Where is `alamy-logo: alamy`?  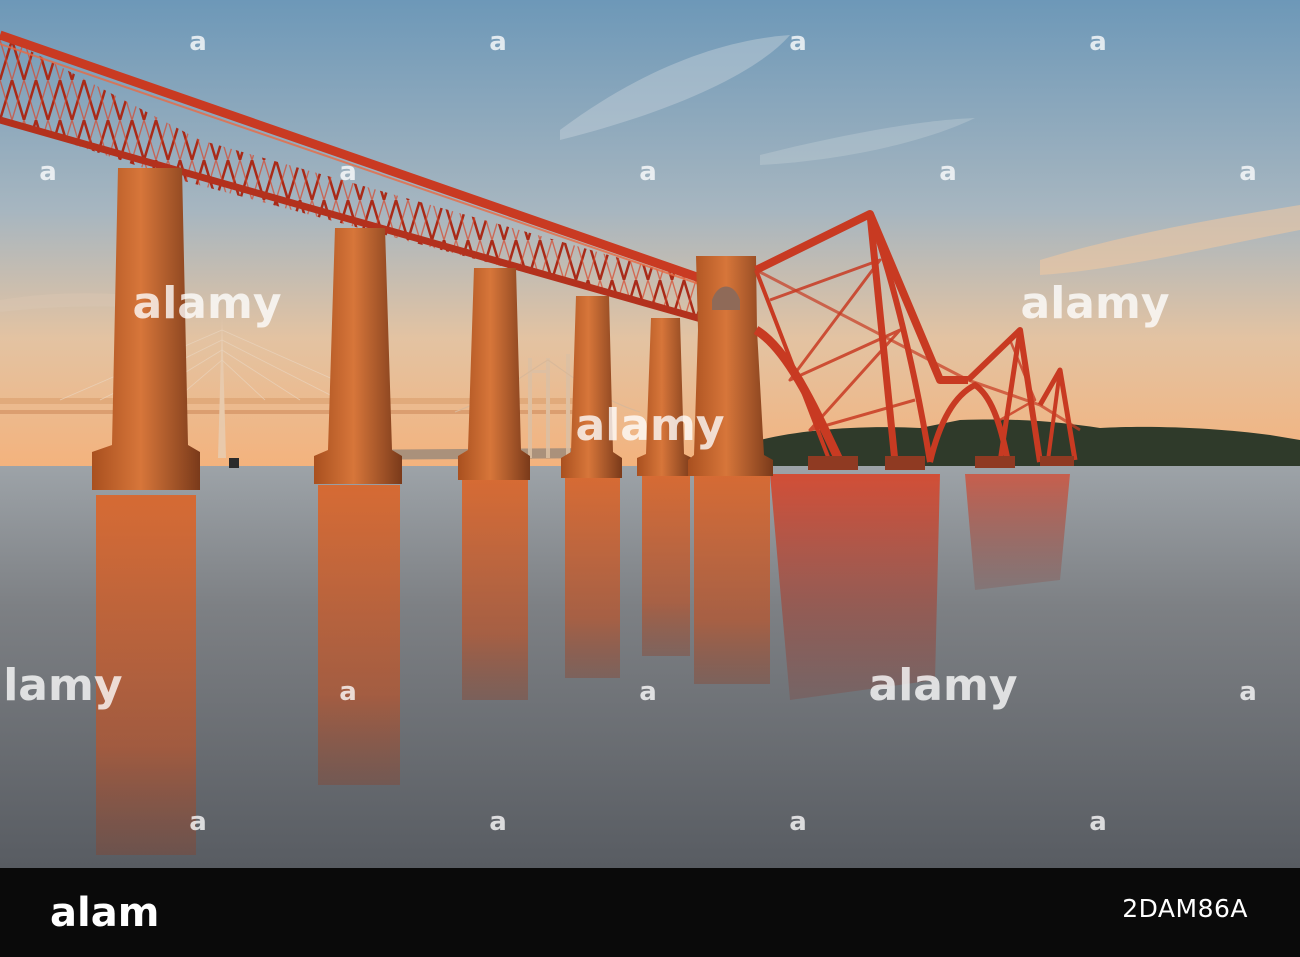 alamy-logo: alamy is located at coordinates (105, 912).